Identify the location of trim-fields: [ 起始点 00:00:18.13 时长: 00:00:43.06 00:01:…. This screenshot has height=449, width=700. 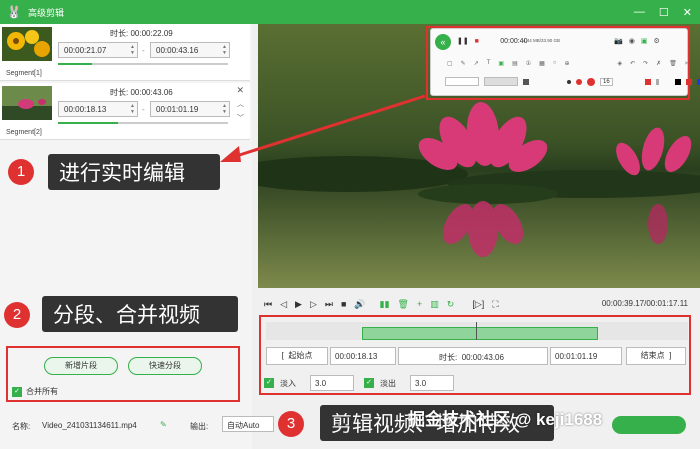
(477, 356).